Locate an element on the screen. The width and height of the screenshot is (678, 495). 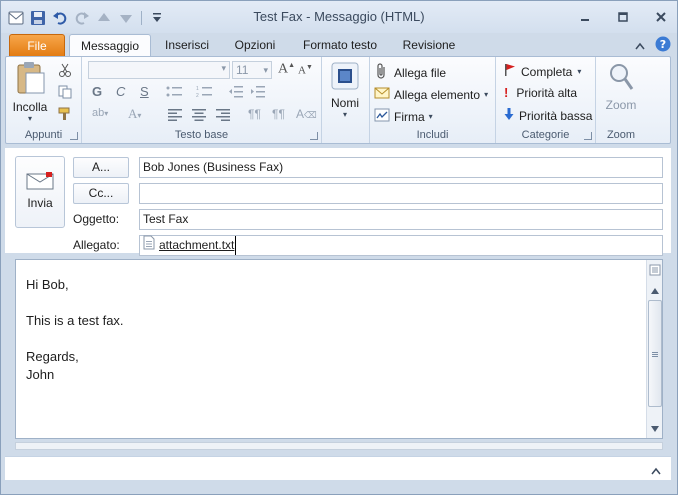
address-book-icon is located at coordinates (345, 77).